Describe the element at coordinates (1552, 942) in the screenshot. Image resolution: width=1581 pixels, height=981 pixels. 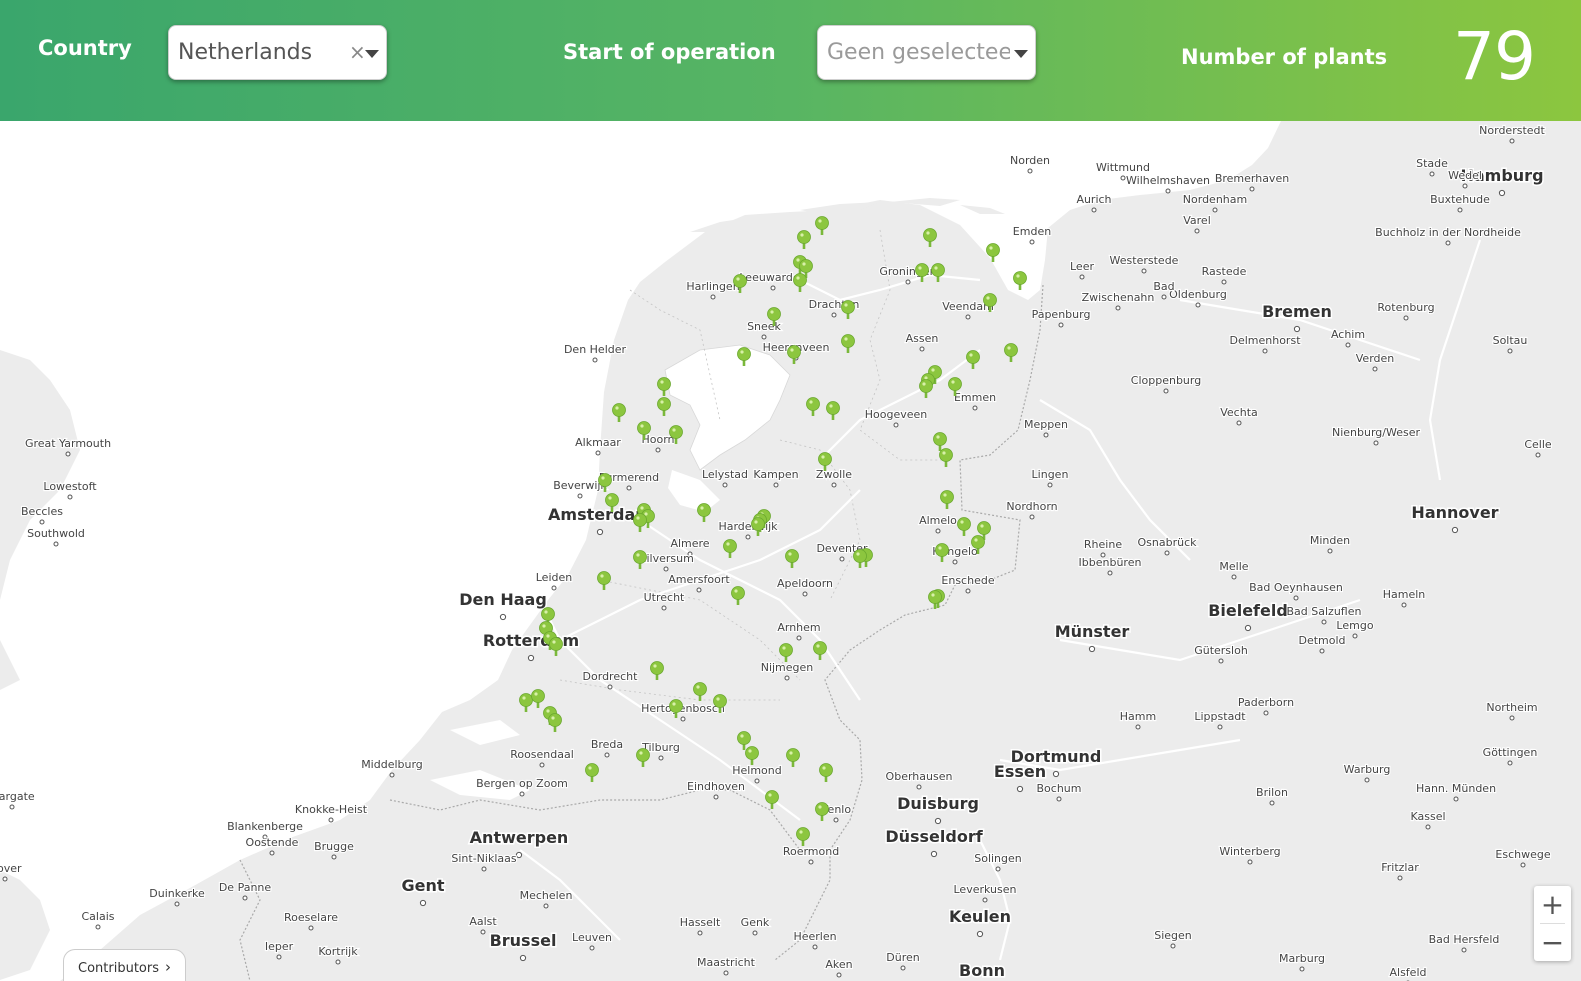
I see `zoom-out-button: −` at that location.